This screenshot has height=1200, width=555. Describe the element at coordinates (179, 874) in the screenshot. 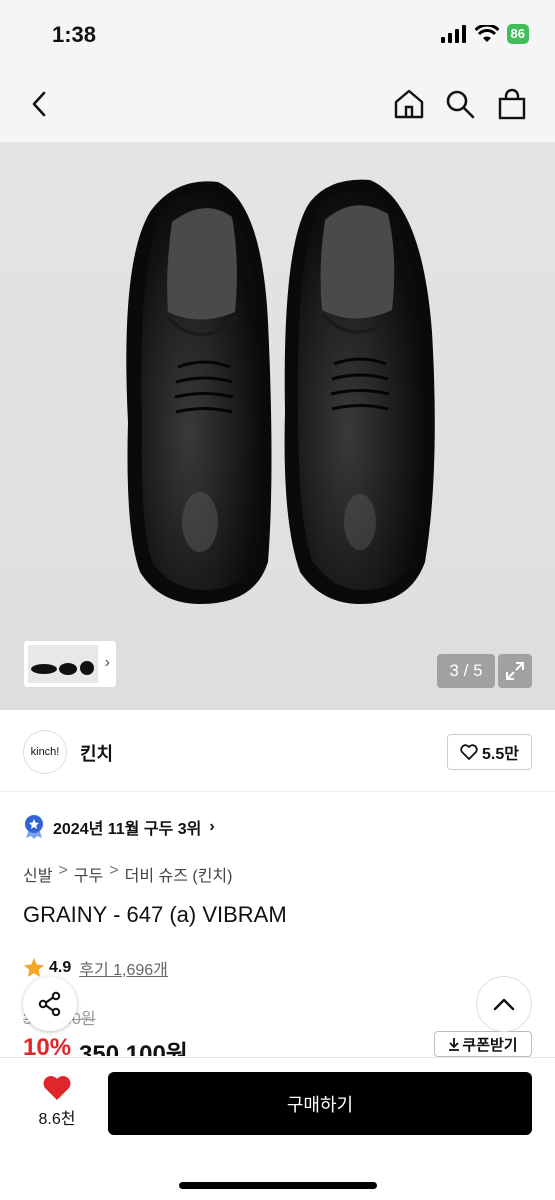

I see `breadcrumb-item-derby: 더비 슈즈 (킨치)` at that location.